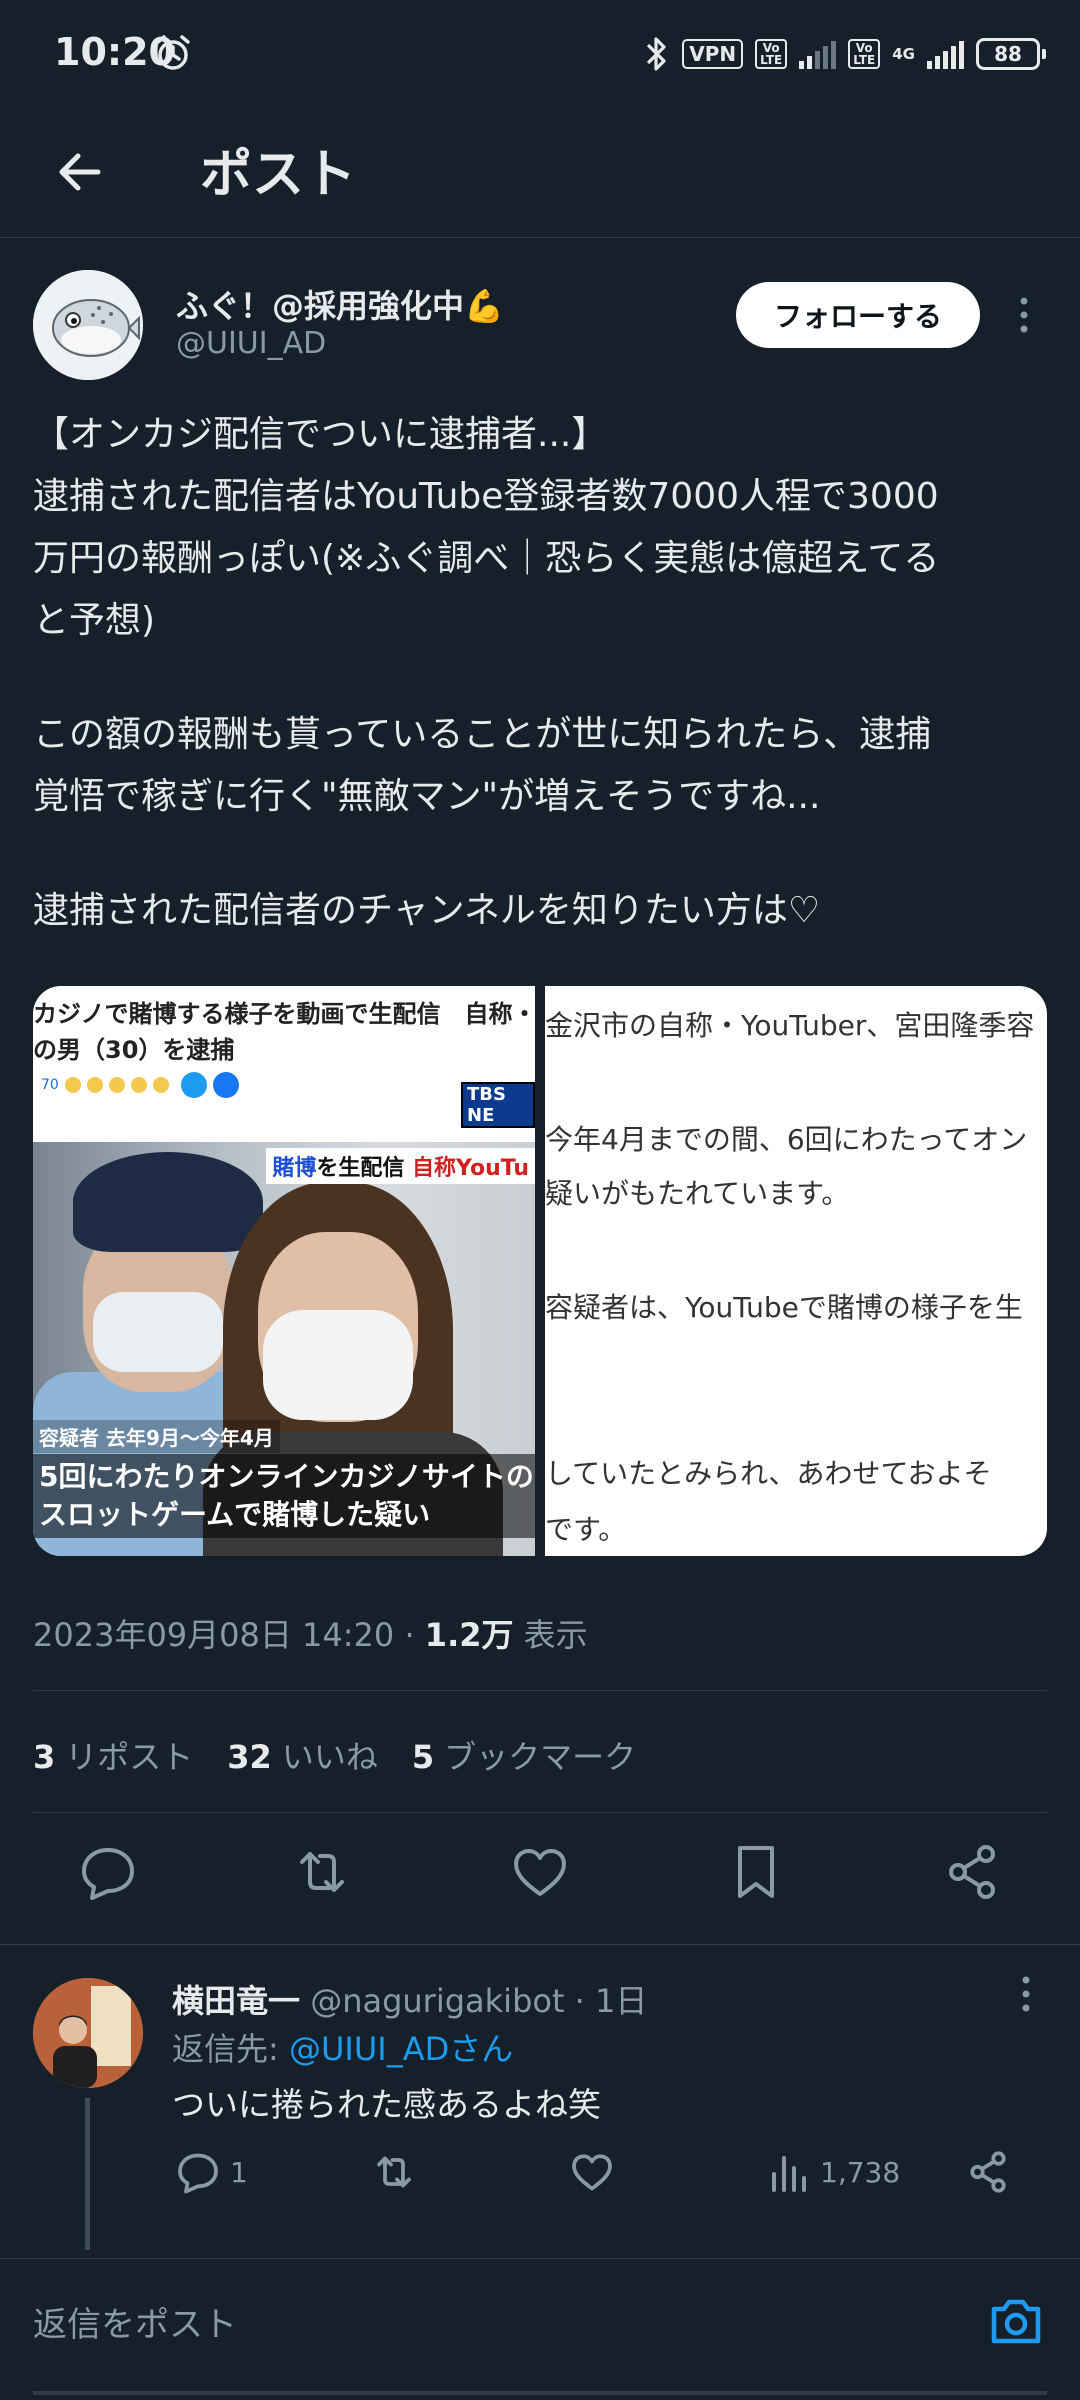 This screenshot has height=2400, width=1080. What do you see at coordinates (401, 2049) in the screenshot?
I see `replying-to-handle: @UIUI_ADさん` at bounding box center [401, 2049].